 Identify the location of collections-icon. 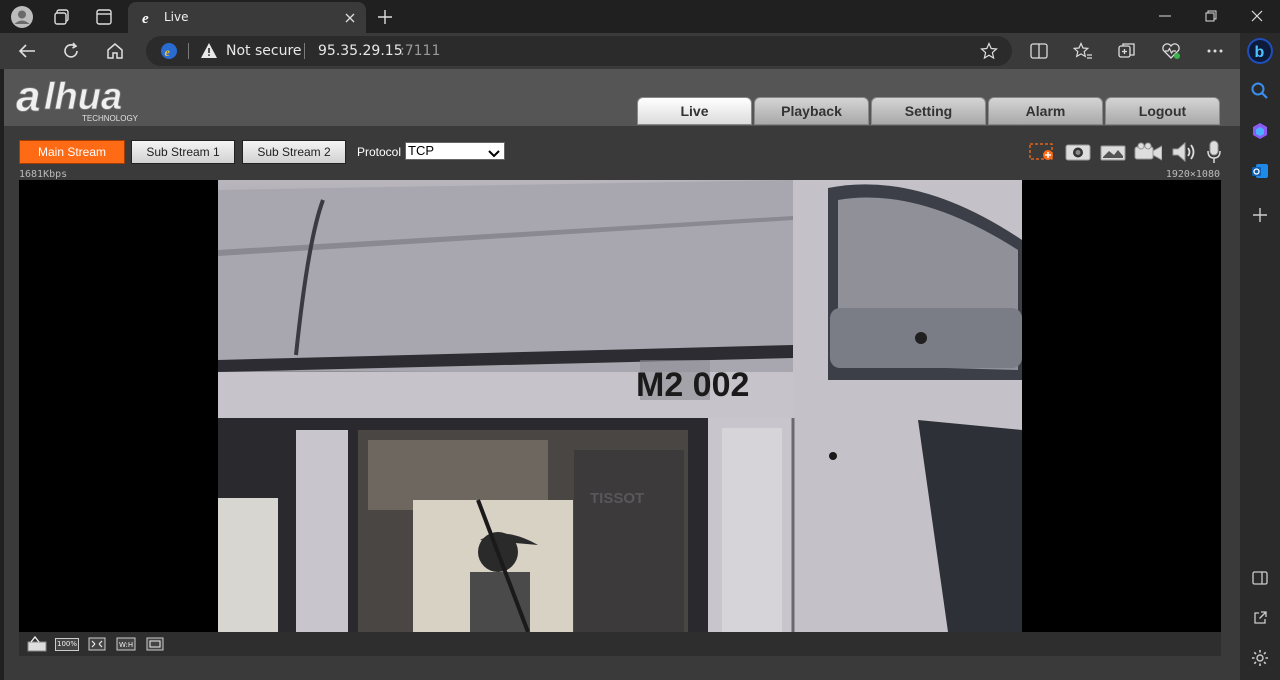
(1127, 51).